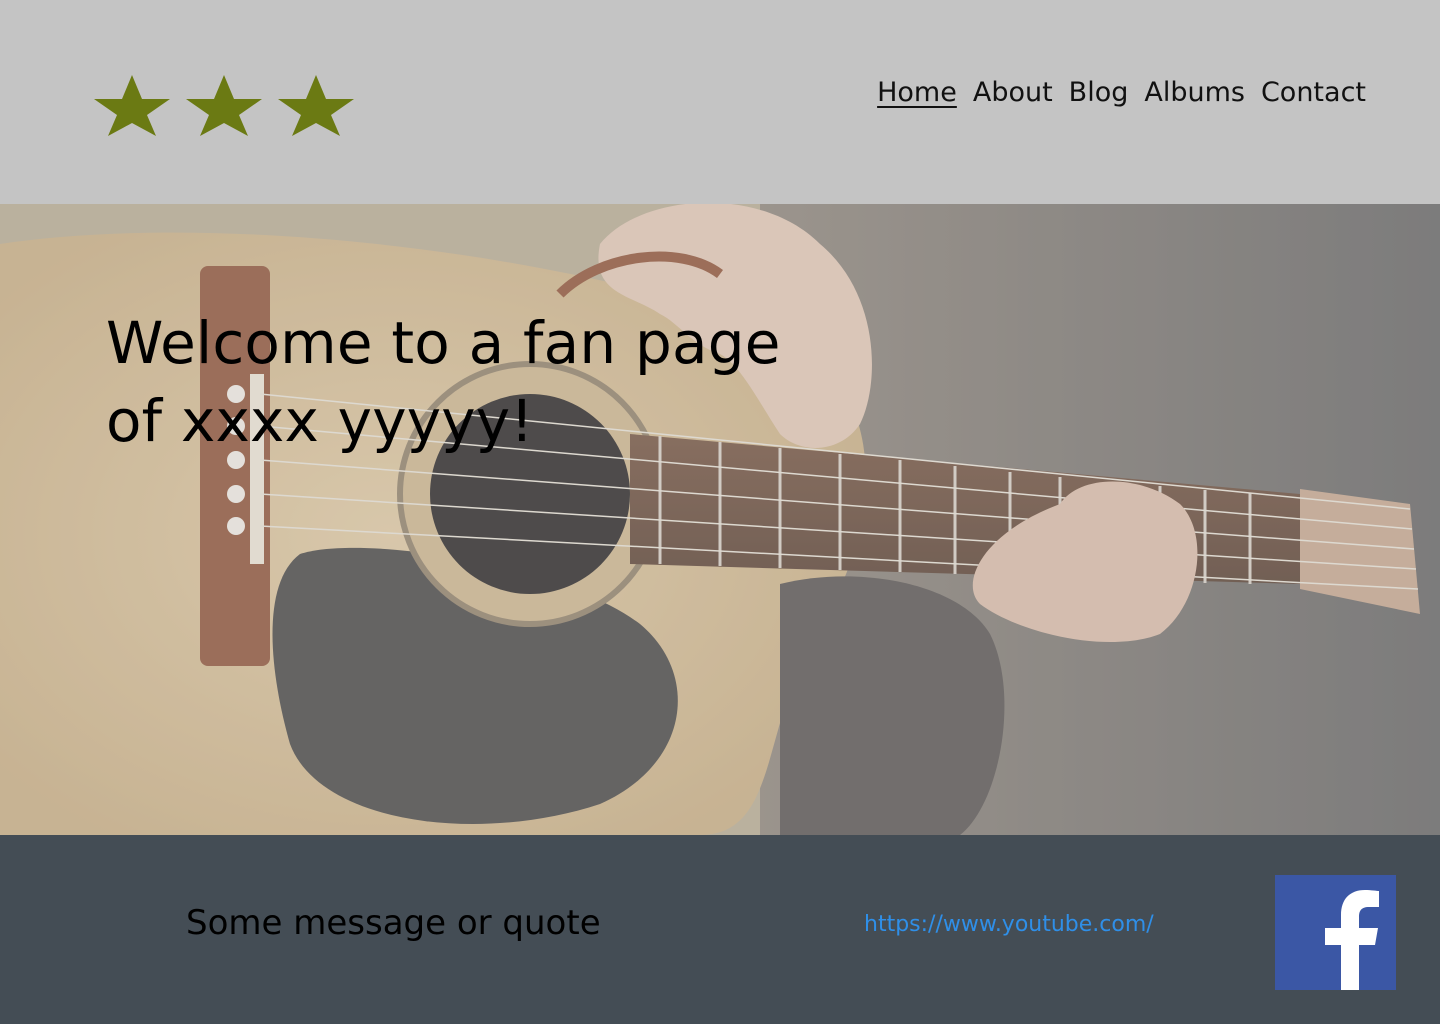 This screenshot has height=1024, width=1440. I want to click on facebook-icon, so click(1335, 932).